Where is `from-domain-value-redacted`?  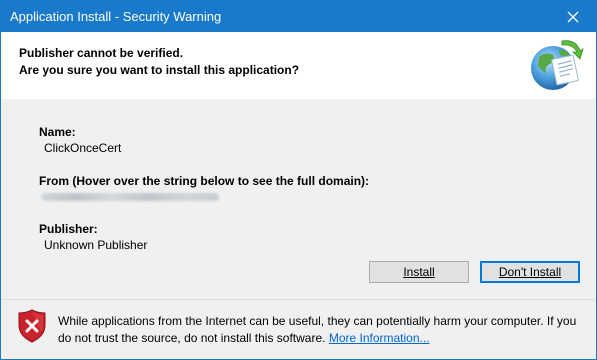
from-domain-value-redacted is located at coordinates (130, 197).